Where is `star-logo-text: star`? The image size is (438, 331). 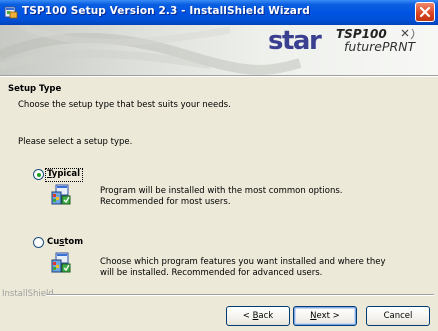 star-logo-text: star is located at coordinates (295, 40).